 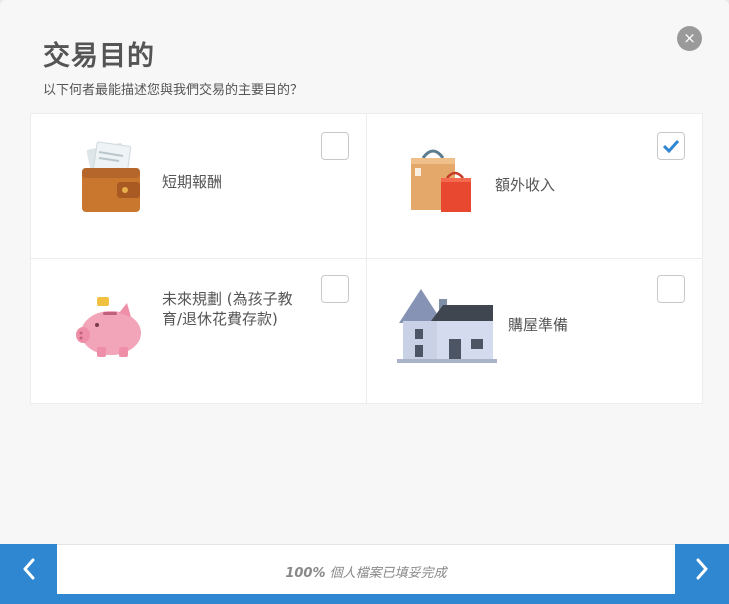 What do you see at coordinates (227, 309) in the screenshot?
I see `option-label: 未來規劃 (為孩子教 育/退休花費存款)` at bounding box center [227, 309].